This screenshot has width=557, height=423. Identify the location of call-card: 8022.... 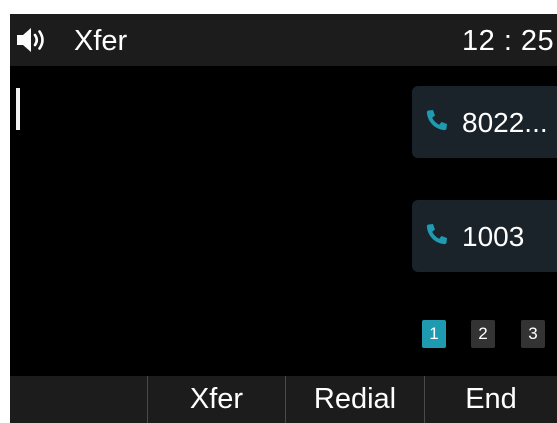
(484, 122).